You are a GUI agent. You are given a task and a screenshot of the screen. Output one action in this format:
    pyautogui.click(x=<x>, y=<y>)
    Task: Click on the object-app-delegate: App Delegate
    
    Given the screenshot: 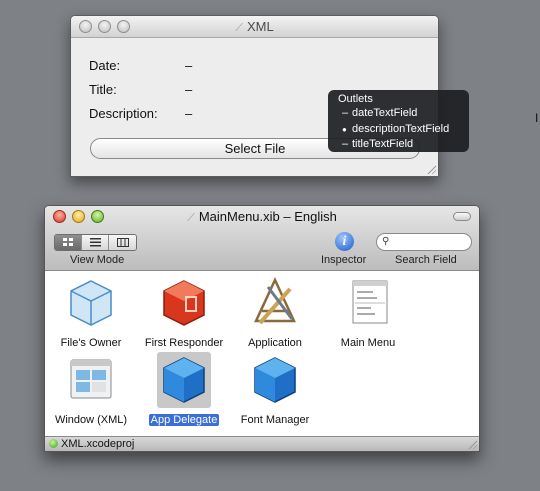 What is the action you would take?
    pyautogui.click(x=184, y=391)
    